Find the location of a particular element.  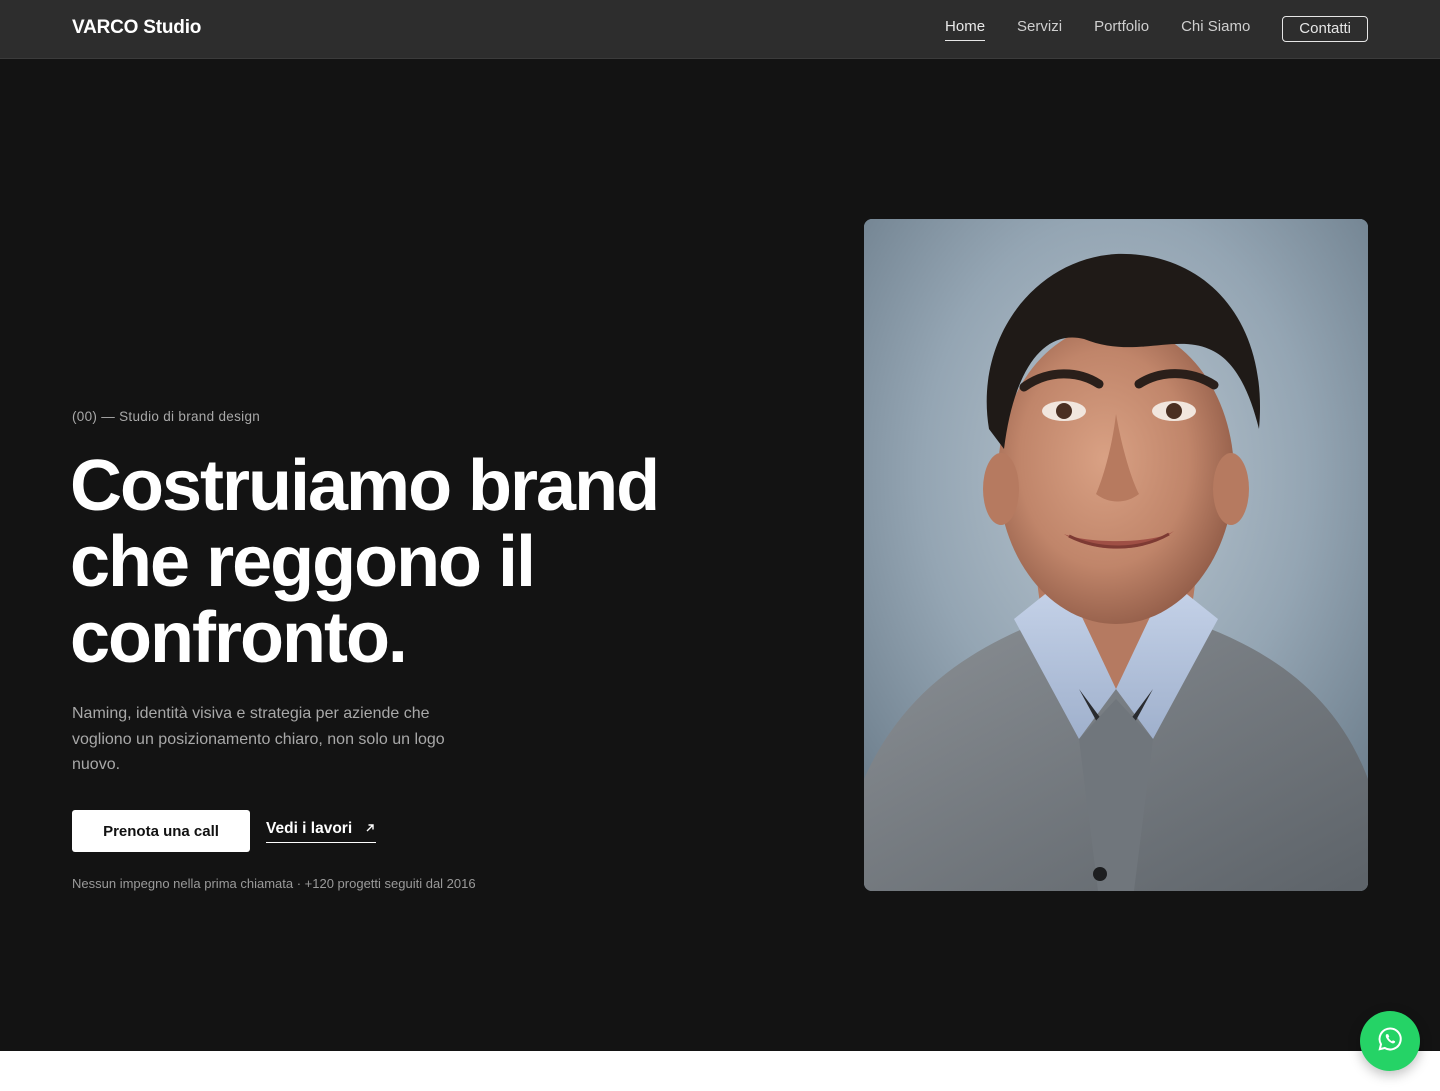

vedi-lavori-link: Vedi i lavori is located at coordinates (321, 831).